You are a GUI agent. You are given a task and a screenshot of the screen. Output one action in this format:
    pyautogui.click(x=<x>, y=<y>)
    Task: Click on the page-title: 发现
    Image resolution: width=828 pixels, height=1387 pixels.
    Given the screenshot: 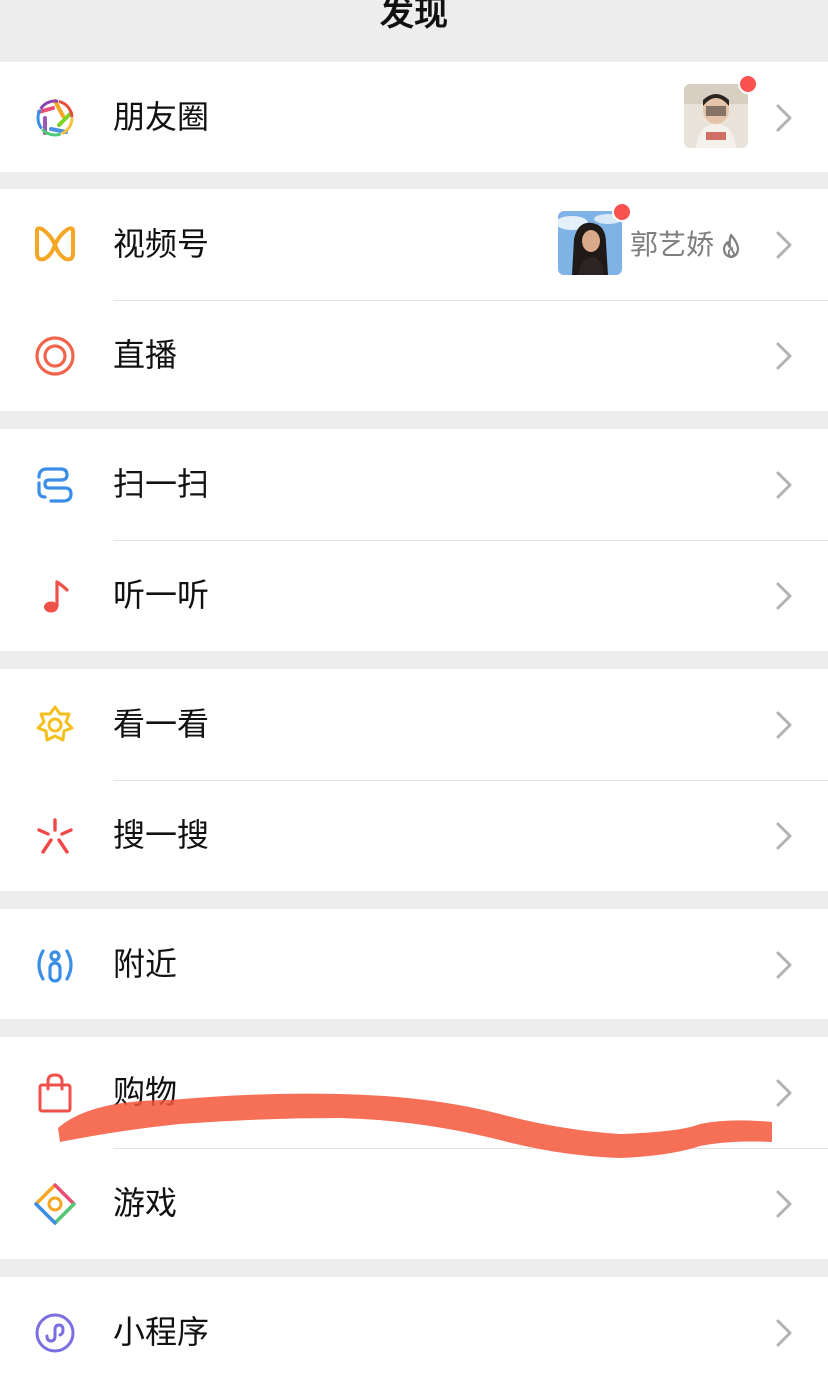 What is the action you would take?
    pyautogui.click(x=414, y=17)
    